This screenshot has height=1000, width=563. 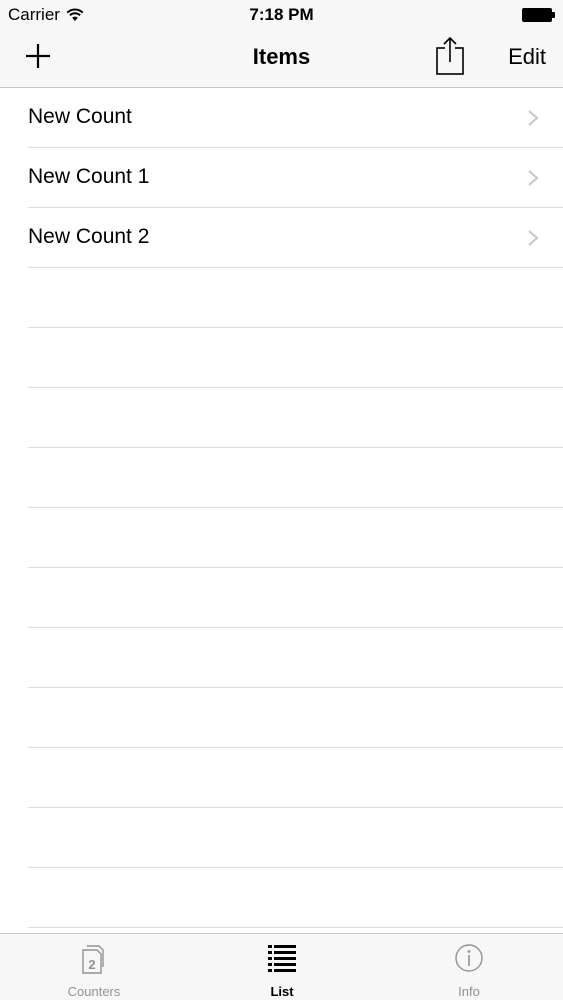 What do you see at coordinates (295, 238) in the screenshot?
I see `list-item: New Count 2` at bounding box center [295, 238].